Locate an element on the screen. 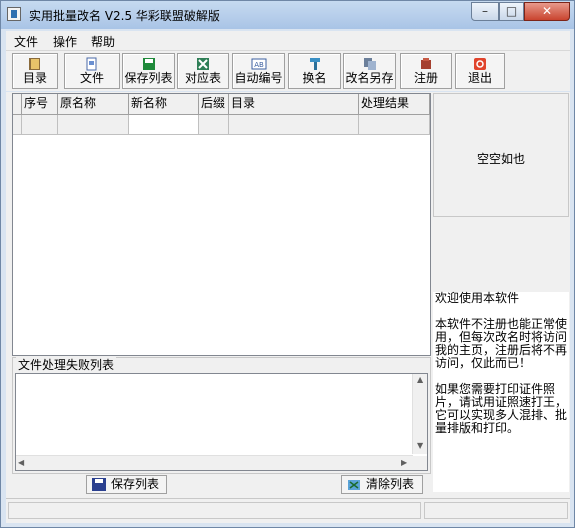 The image size is (575, 528). menu-operate: 操作 is located at coordinates (65, 41).